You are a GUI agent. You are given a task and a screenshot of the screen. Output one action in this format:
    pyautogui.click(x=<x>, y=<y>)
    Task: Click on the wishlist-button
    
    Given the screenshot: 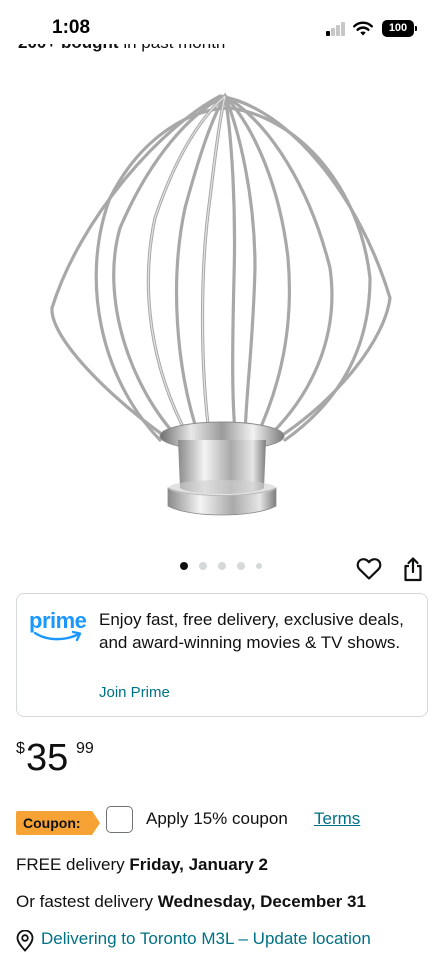 What is the action you would take?
    pyautogui.click(x=369, y=569)
    